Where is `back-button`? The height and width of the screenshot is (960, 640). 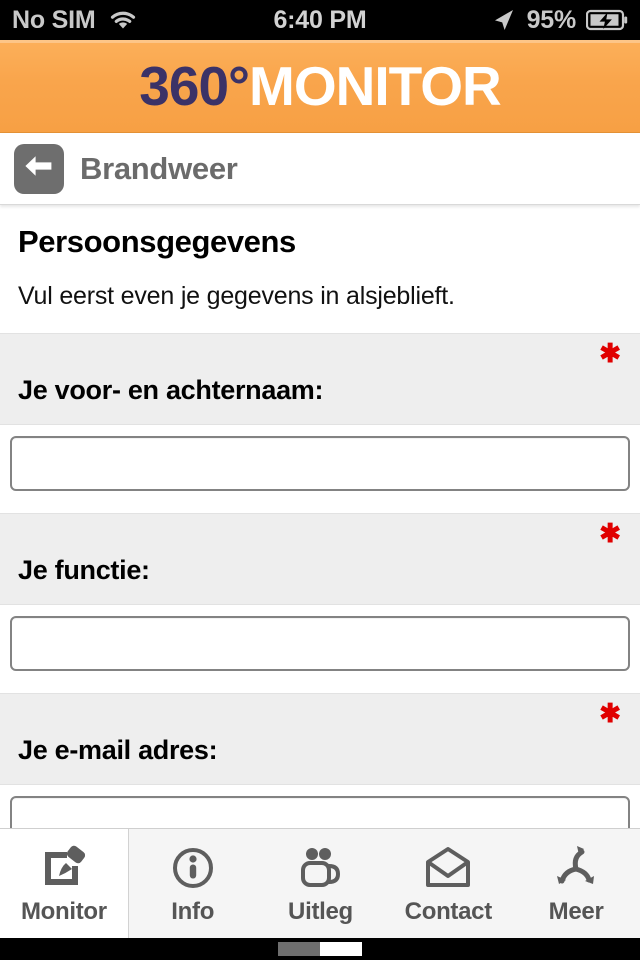
back-button is located at coordinates (39, 168).